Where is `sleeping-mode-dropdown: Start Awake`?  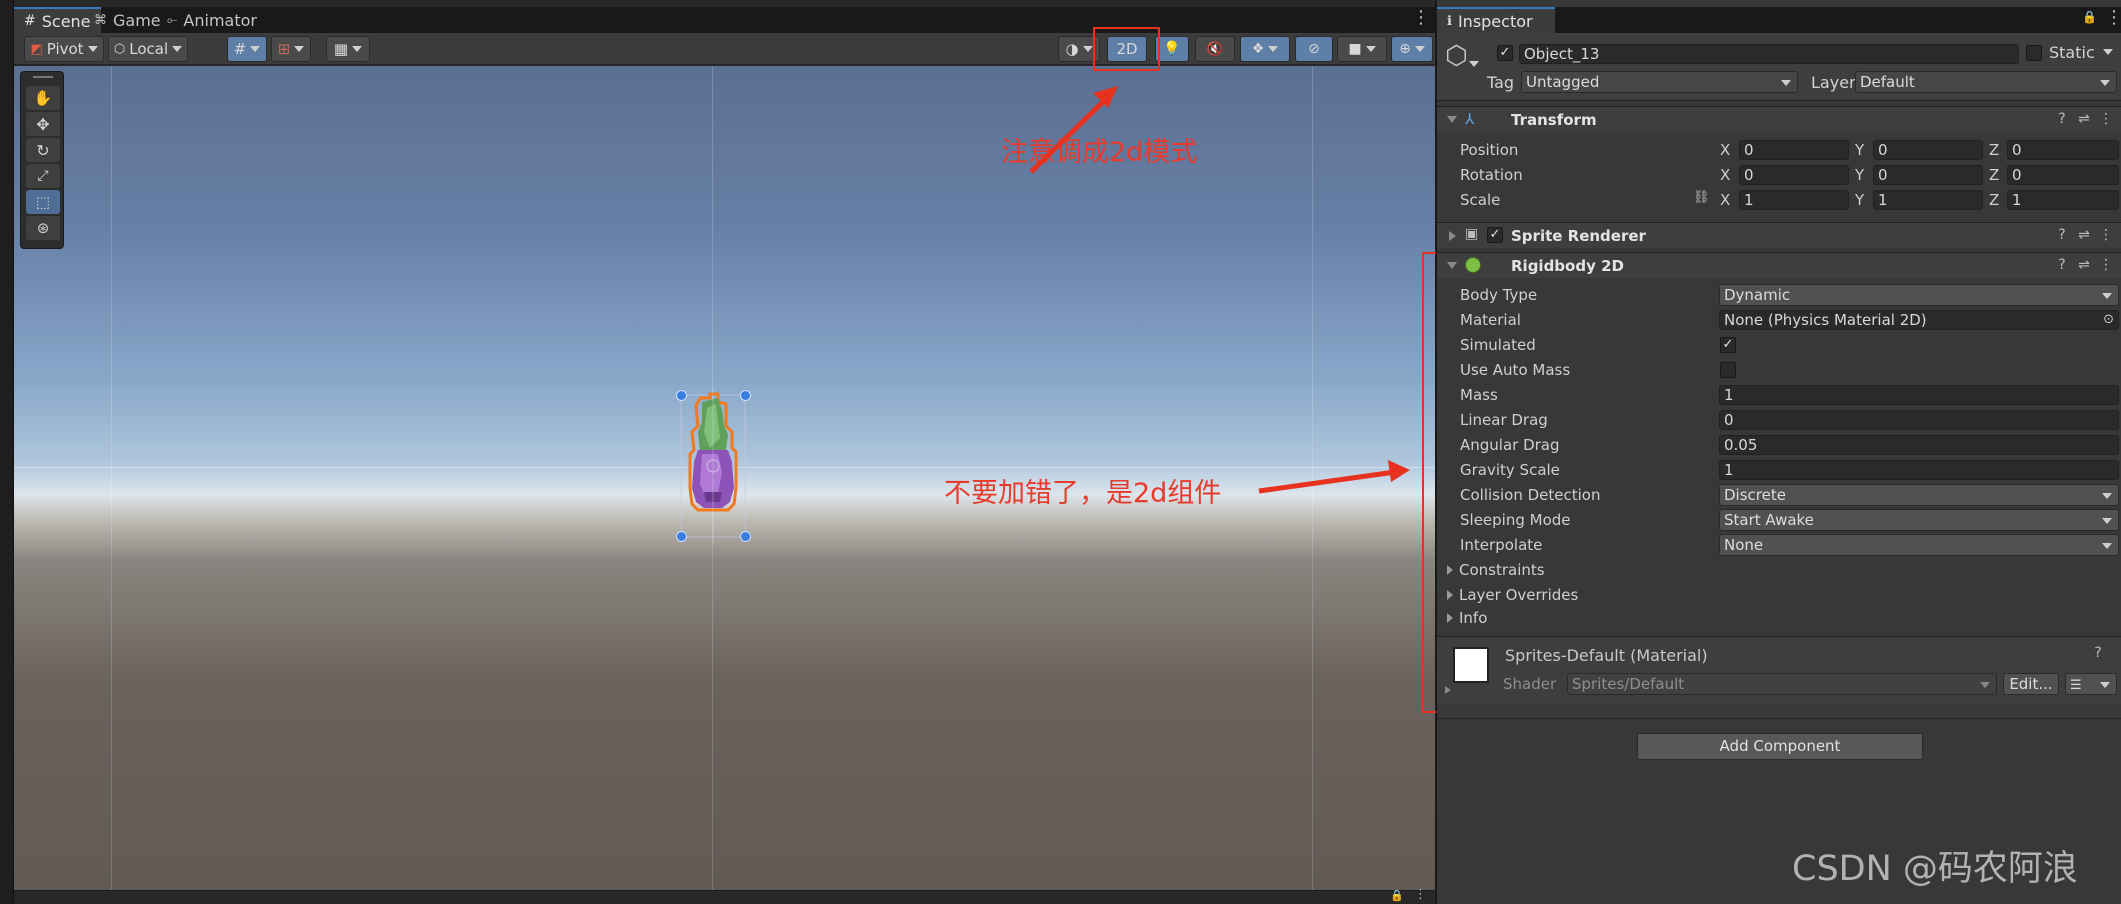 sleeping-mode-dropdown: Start Awake is located at coordinates (1919, 520).